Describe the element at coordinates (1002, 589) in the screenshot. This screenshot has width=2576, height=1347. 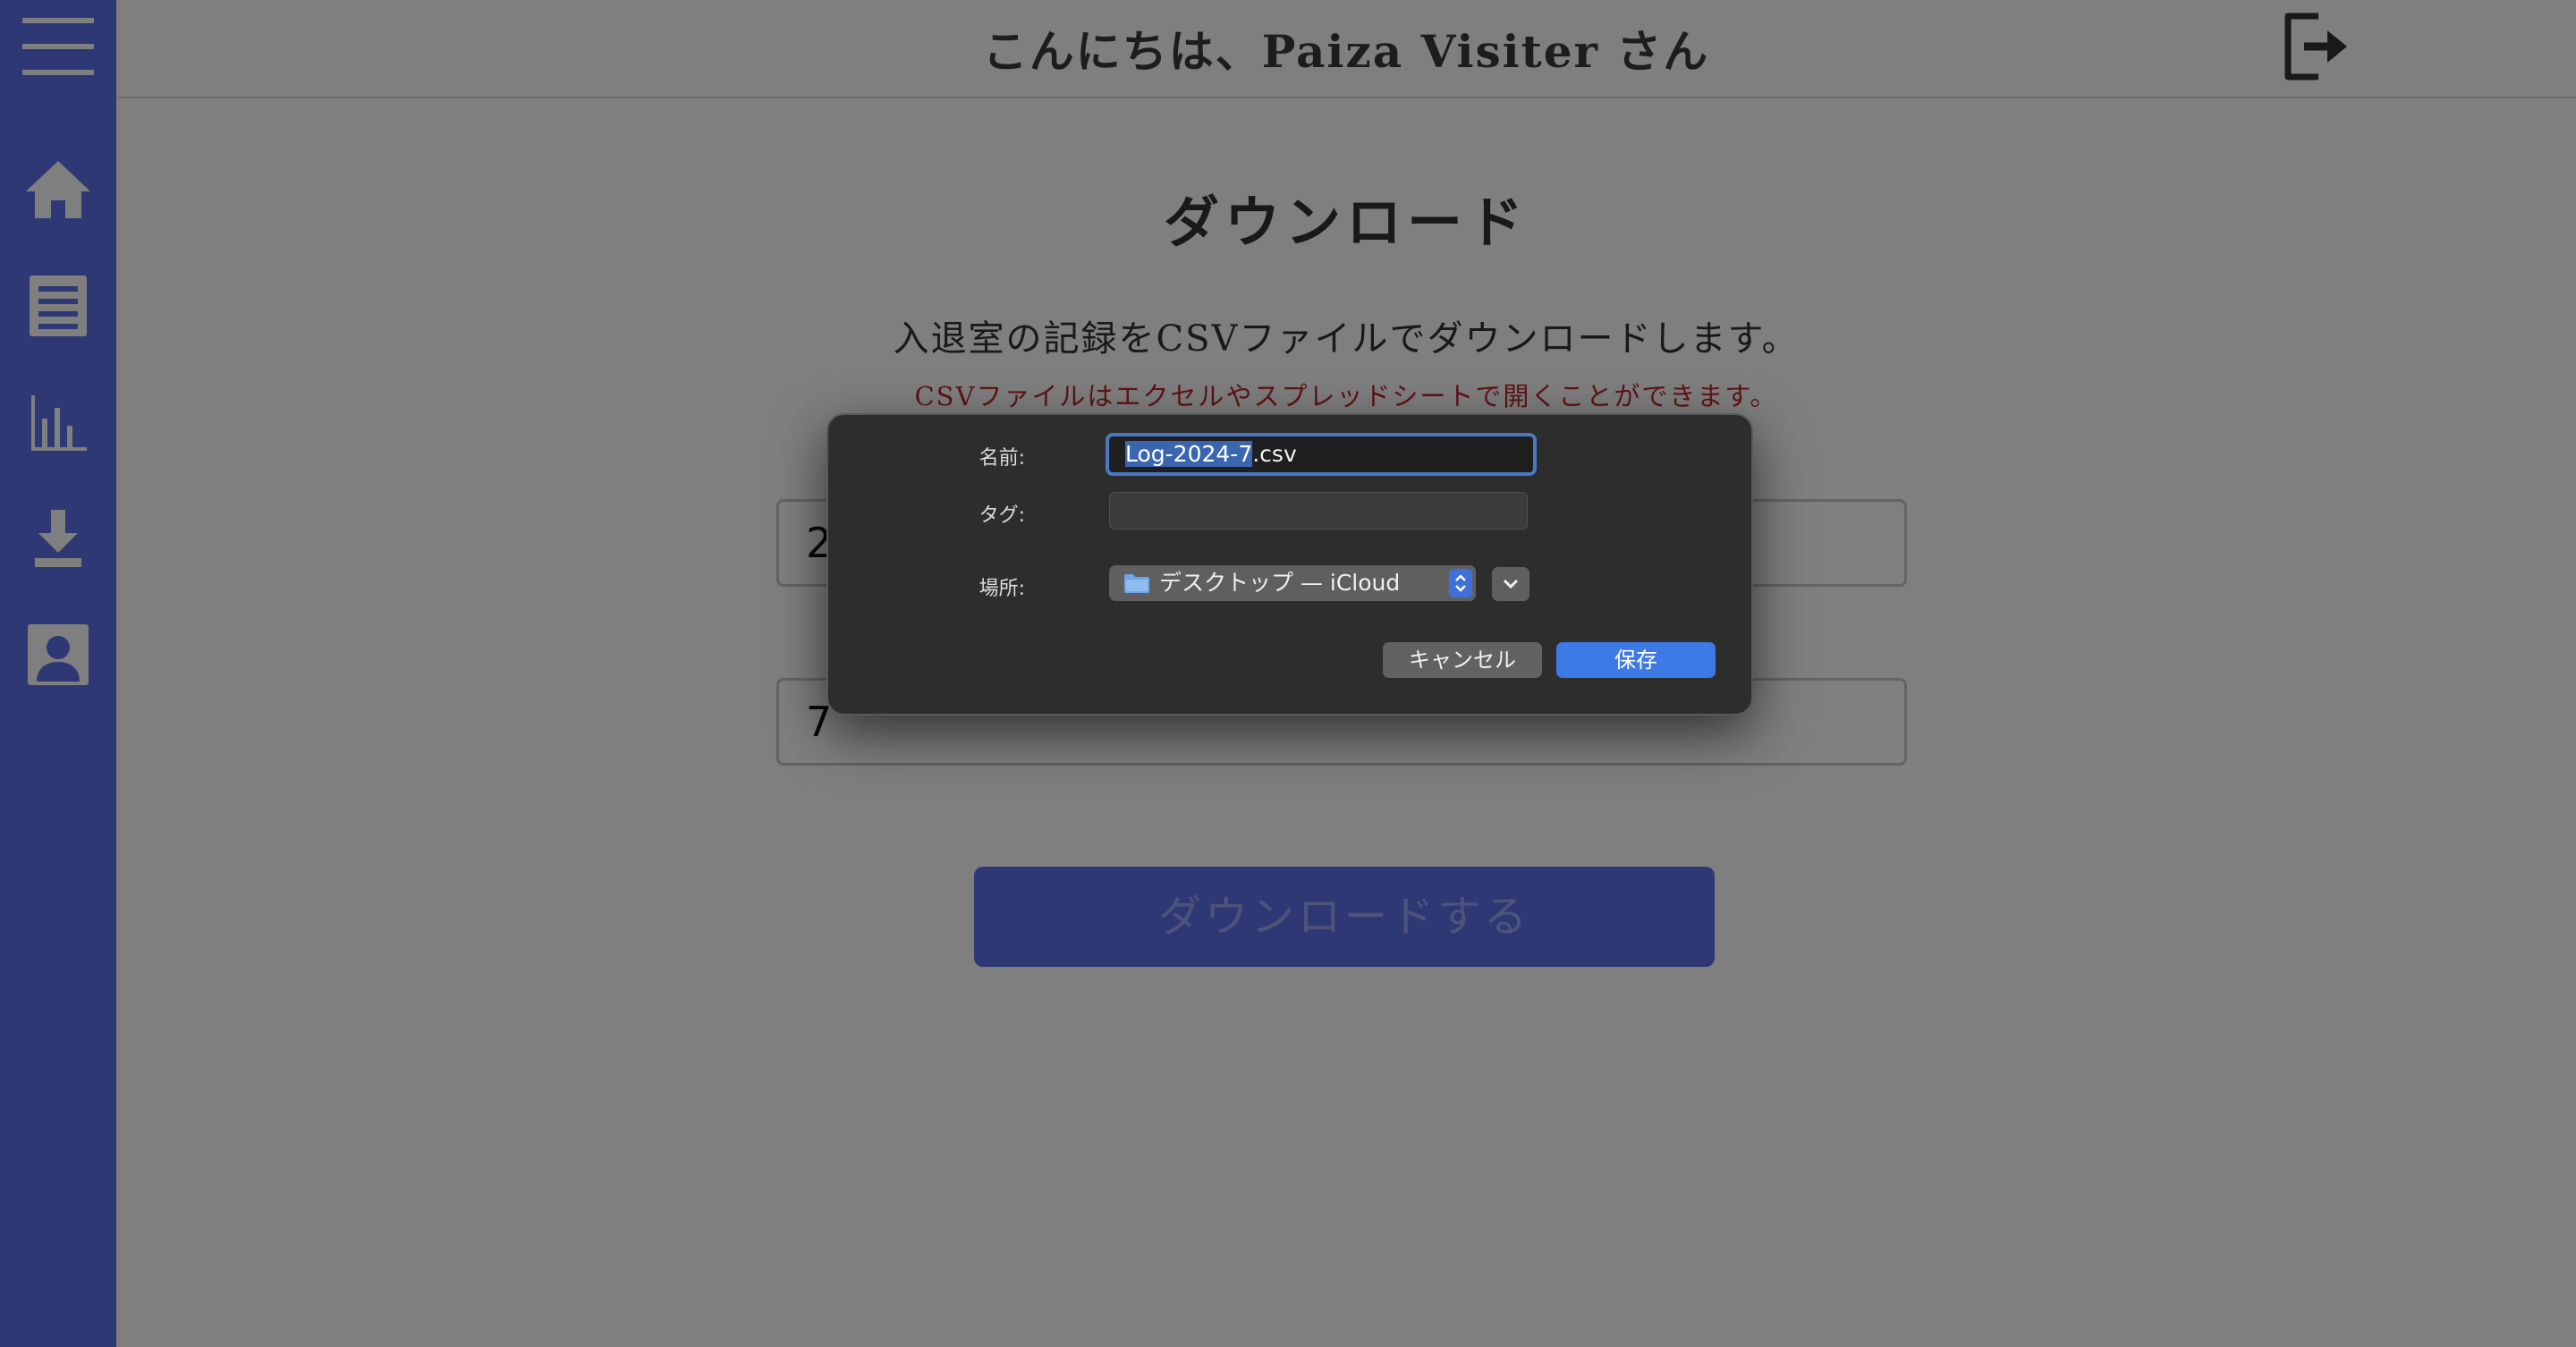
I see `location-label: 場所:` at that location.